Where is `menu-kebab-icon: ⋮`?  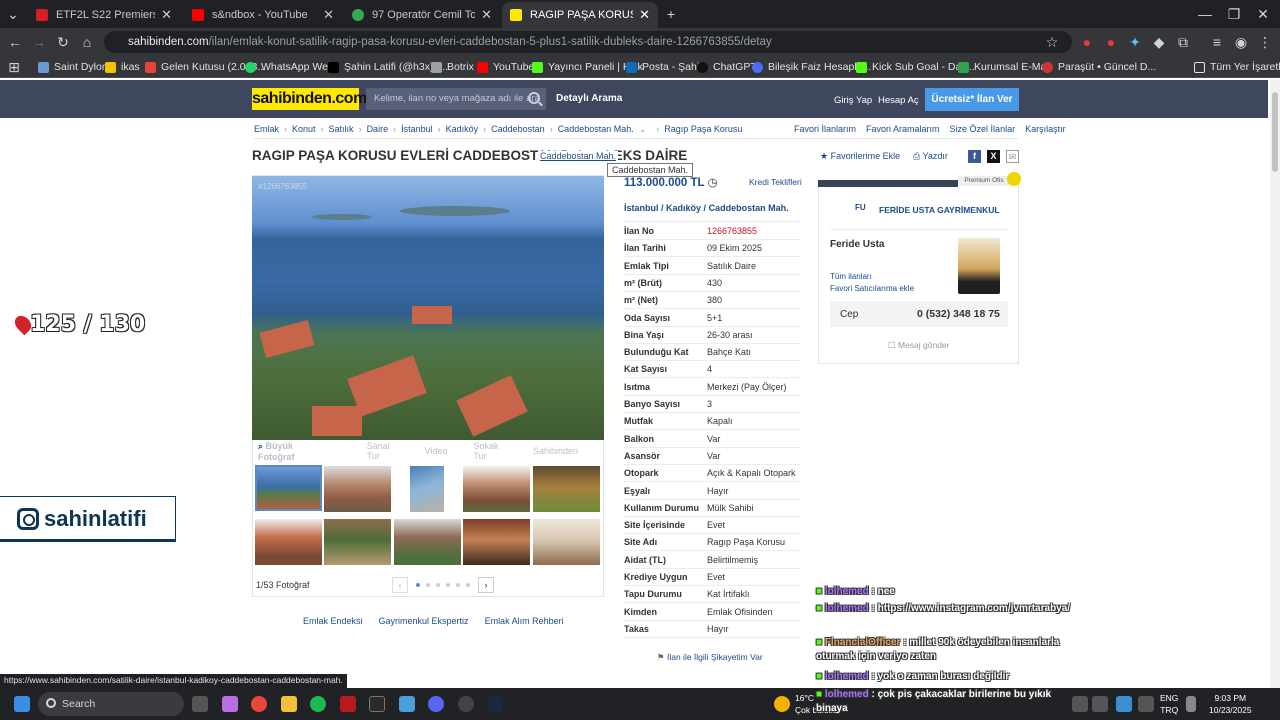
menu-kebab-icon: ⋮ is located at coordinates (1265, 42).